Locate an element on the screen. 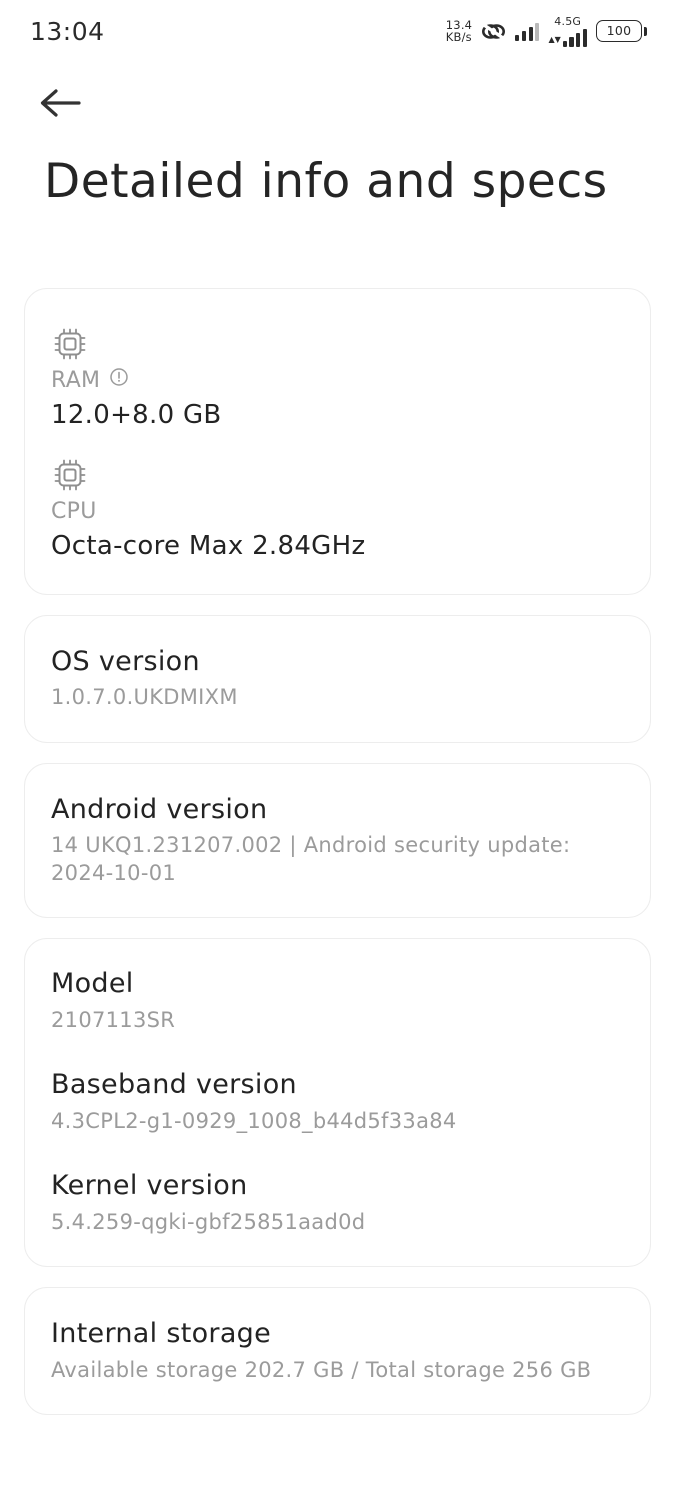 Image resolution: width=675 pixels, height=1500 pixels. info-icon is located at coordinates (119, 381).